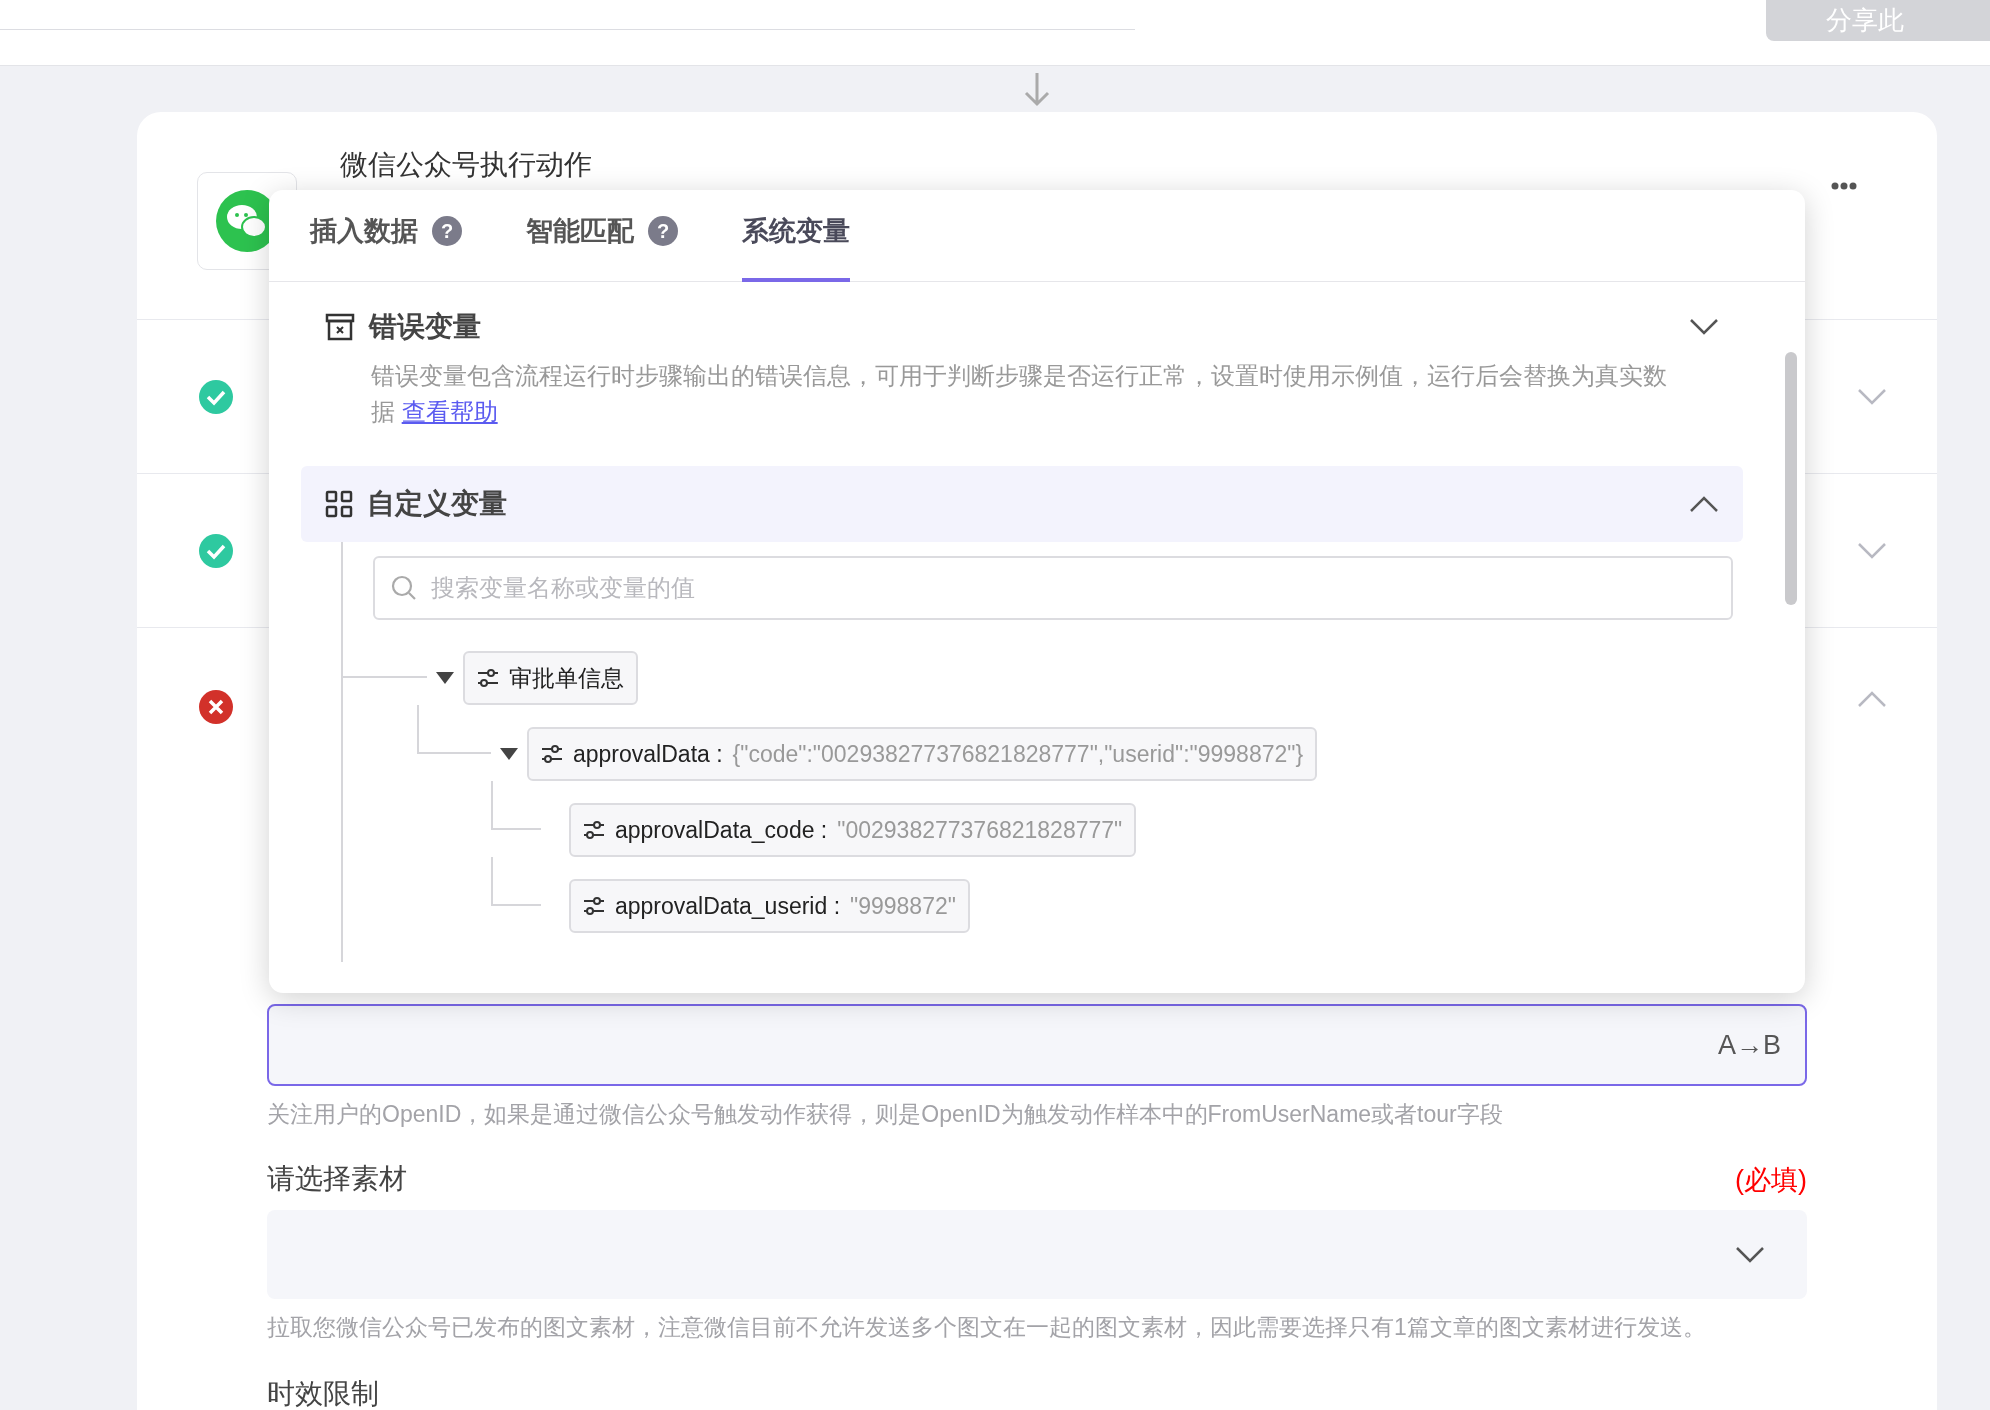 This screenshot has width=1990, height=1410. What do you see at coordinates (1037, 1045) in the screenshot?
I see `openid-field: A→B` at bounding box center [1037, 1045].